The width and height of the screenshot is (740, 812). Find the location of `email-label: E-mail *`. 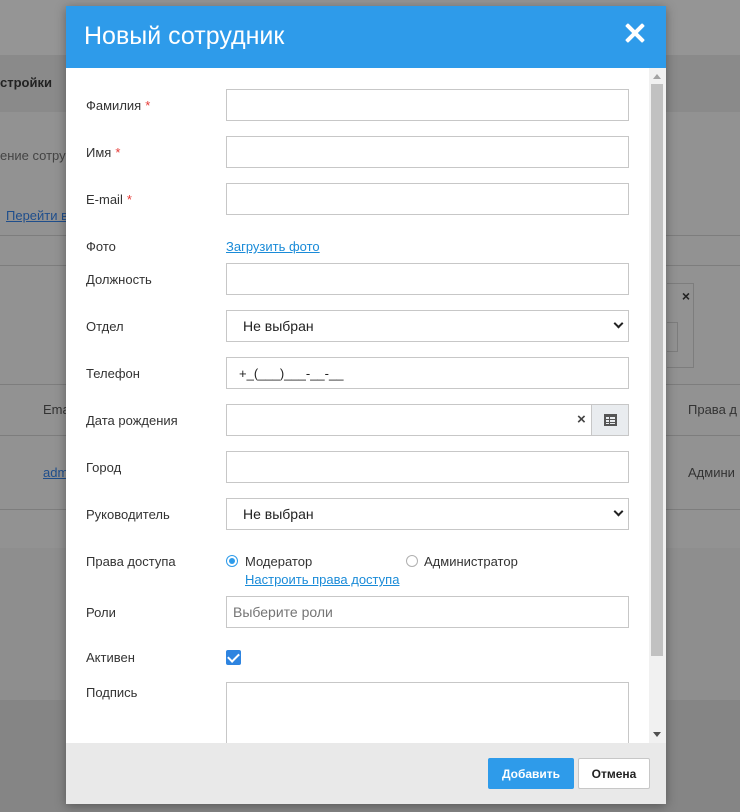

email-label: E-mail * is located at coordinates (109, 199).